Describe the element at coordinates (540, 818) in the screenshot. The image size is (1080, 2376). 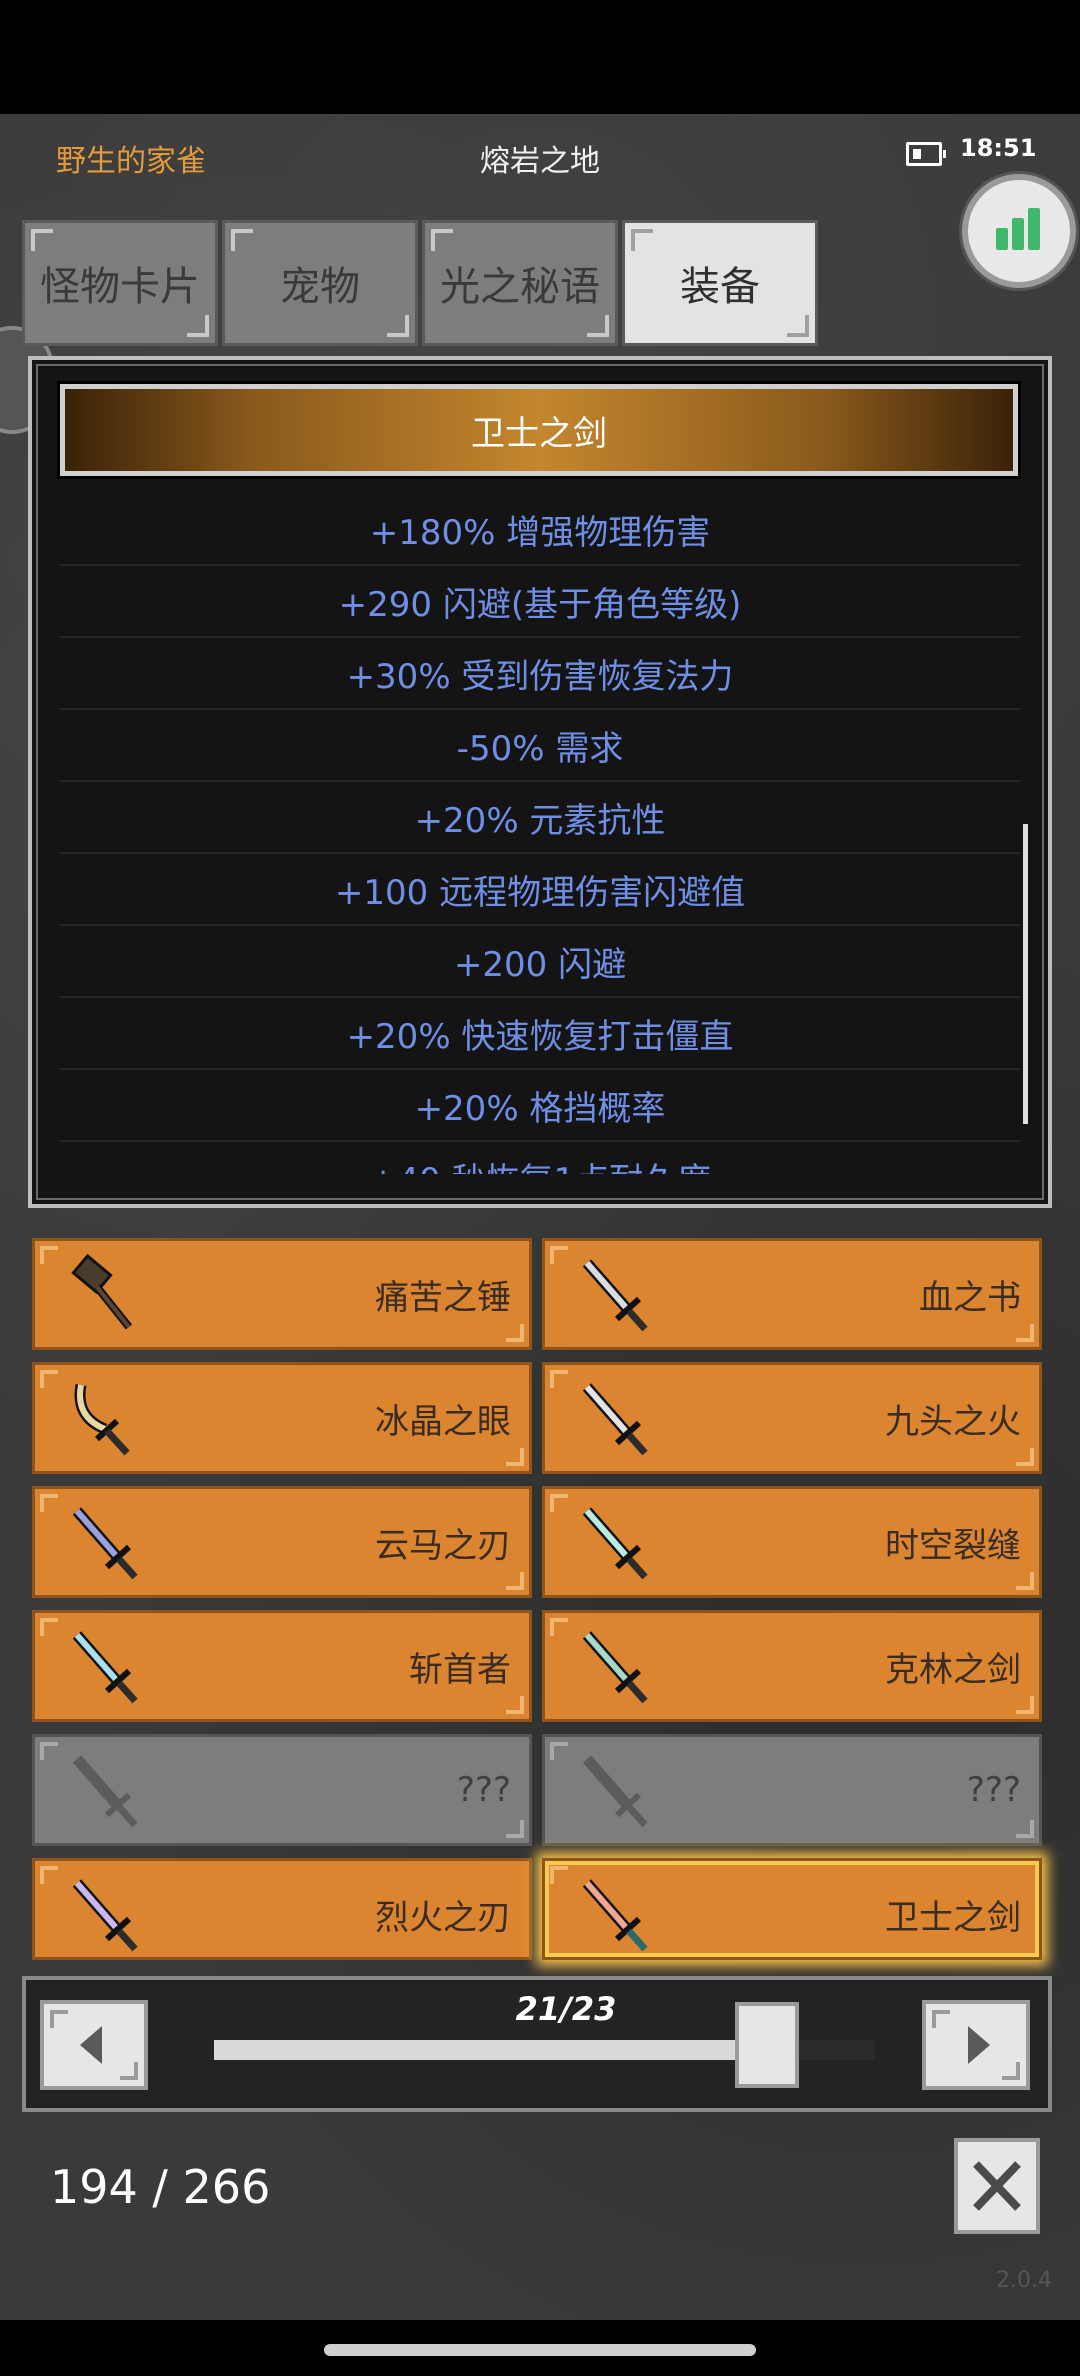
I see `stat-line: +20% 元素抗性` at that location.